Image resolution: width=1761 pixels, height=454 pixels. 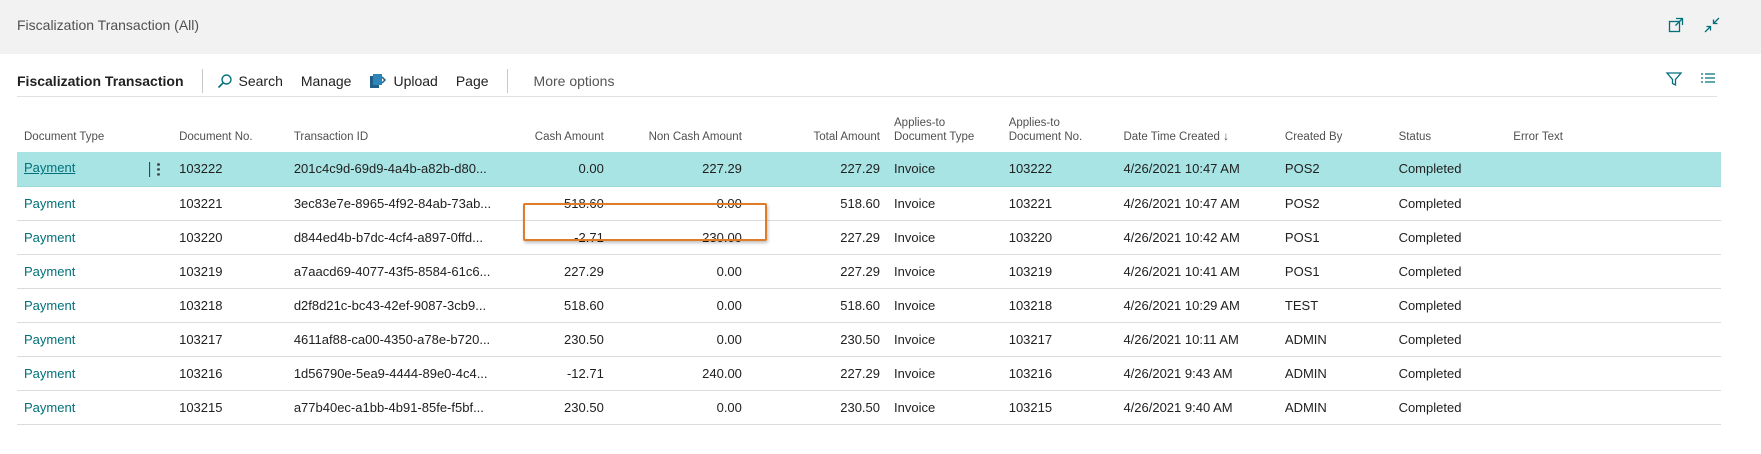 I want to click on cell-applies-to-document-no-text: 103217, so click(x=1030, y=339).